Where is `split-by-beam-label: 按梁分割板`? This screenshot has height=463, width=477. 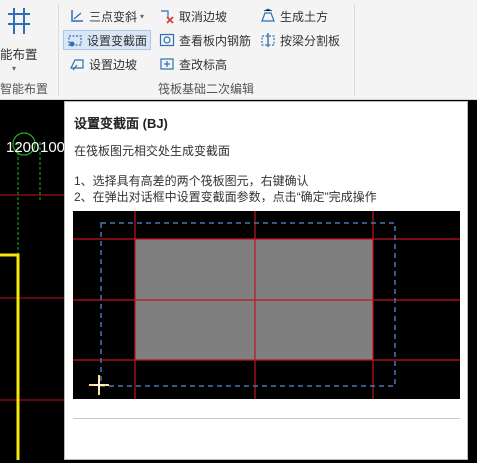 split-by-beam-label: 按梁分割板 is located at coordinates (310, 40).